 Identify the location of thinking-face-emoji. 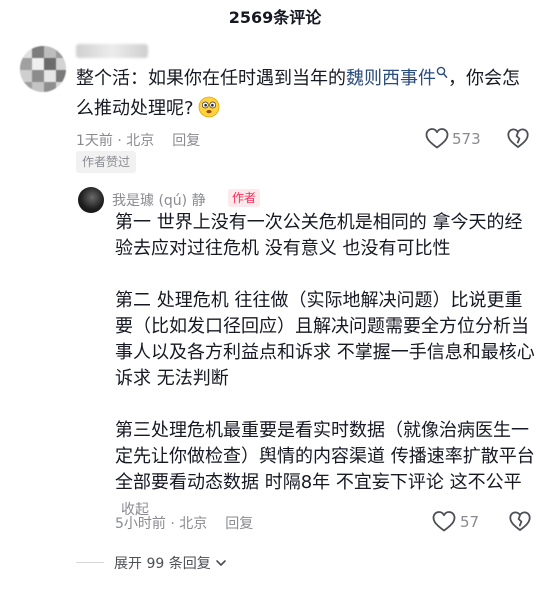
(208, 107).